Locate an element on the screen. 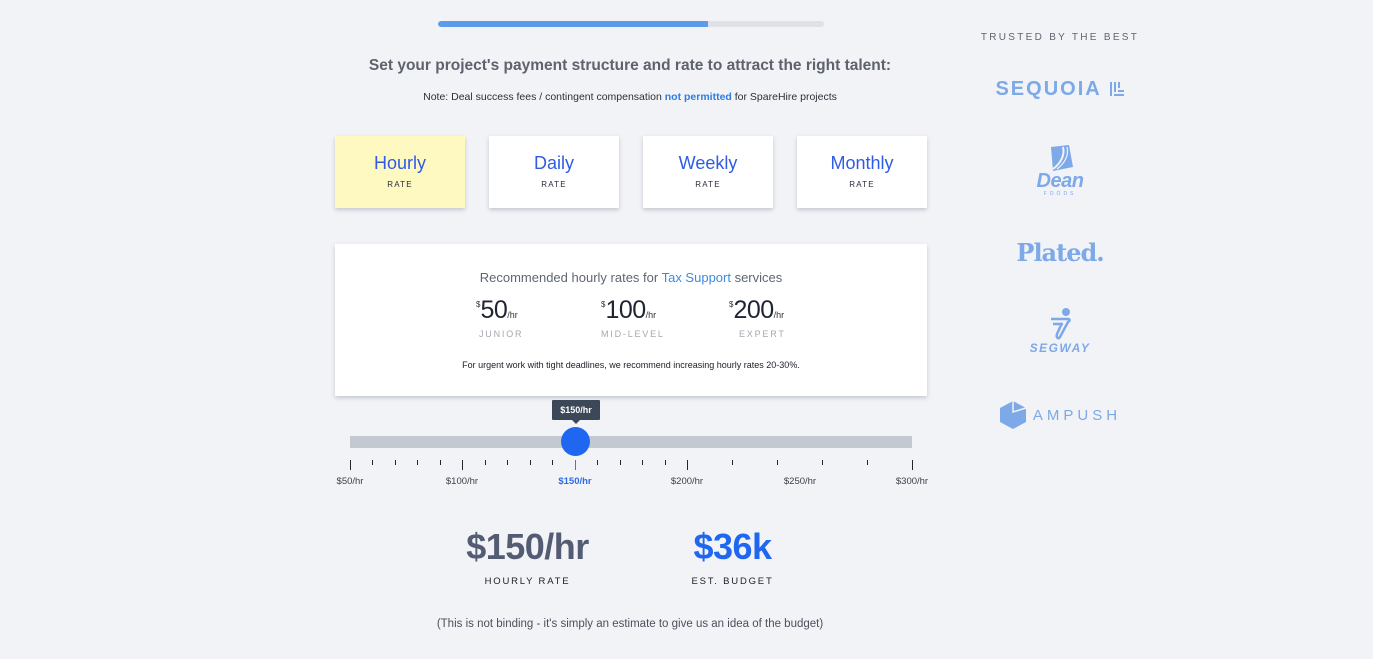  note-suffix: for SpareHire projects is located at coordinates (784, 97).